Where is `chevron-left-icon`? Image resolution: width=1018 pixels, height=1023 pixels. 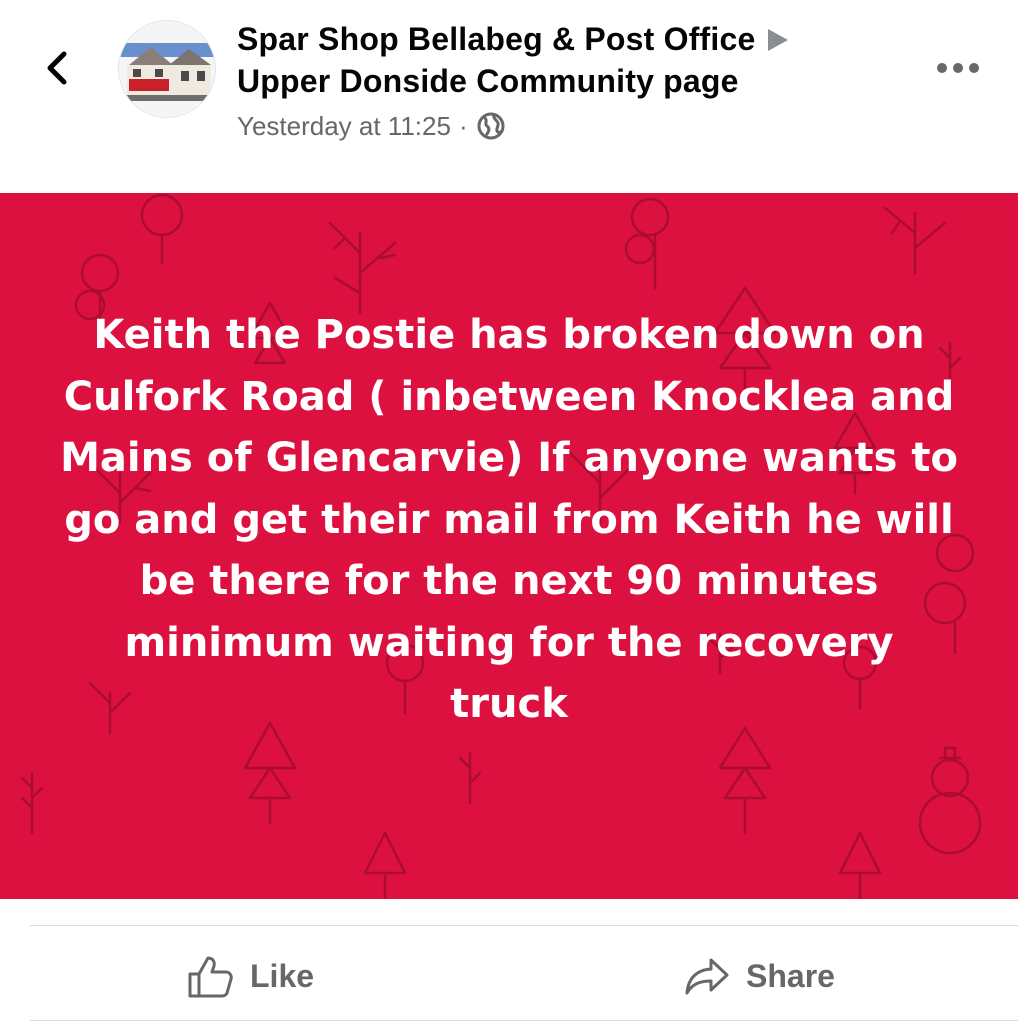 chevron-left-icon is located at coordinates (57, 68).